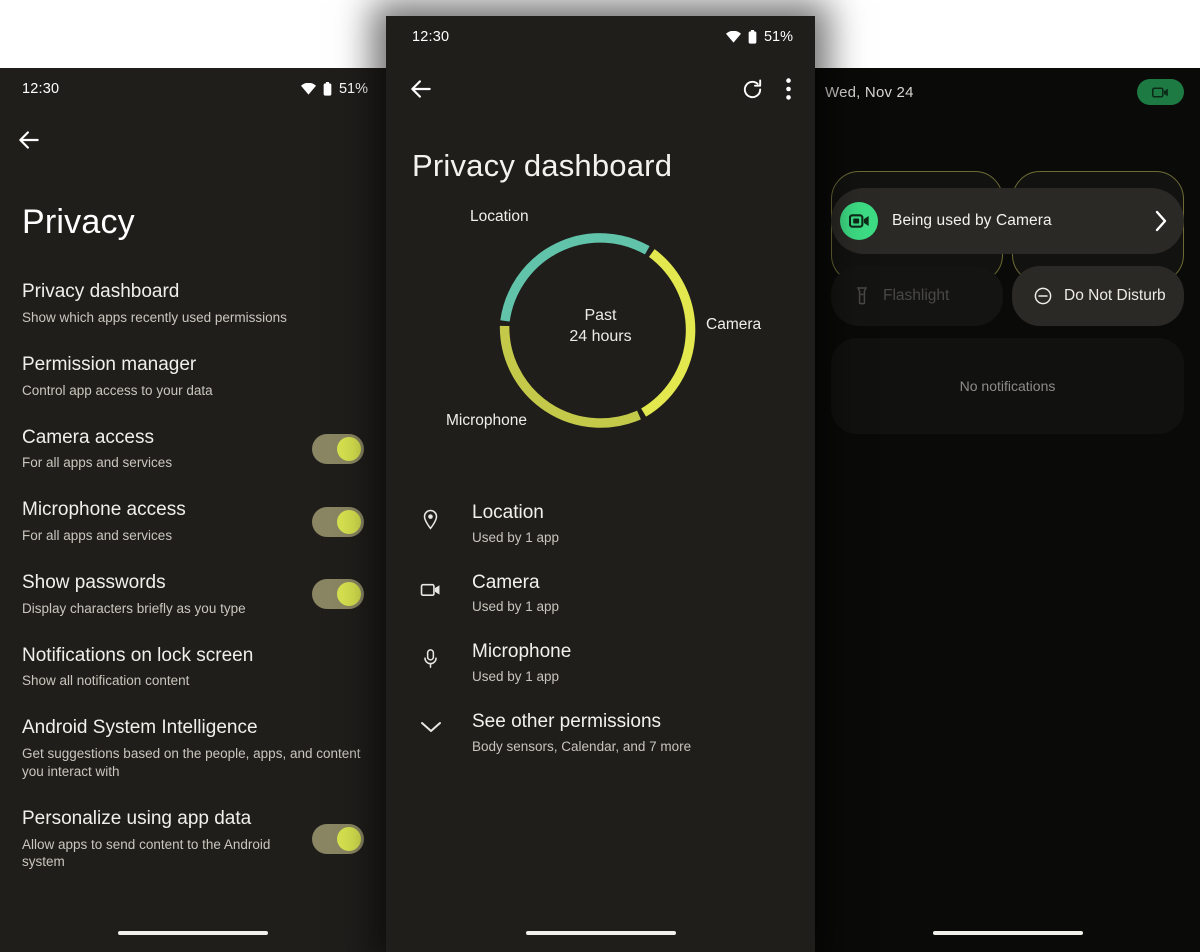 The height and width of the screenshot is (952, 1200). I want to click on camera-in-use-banner: Being used by Camera, so click(1007, 221).